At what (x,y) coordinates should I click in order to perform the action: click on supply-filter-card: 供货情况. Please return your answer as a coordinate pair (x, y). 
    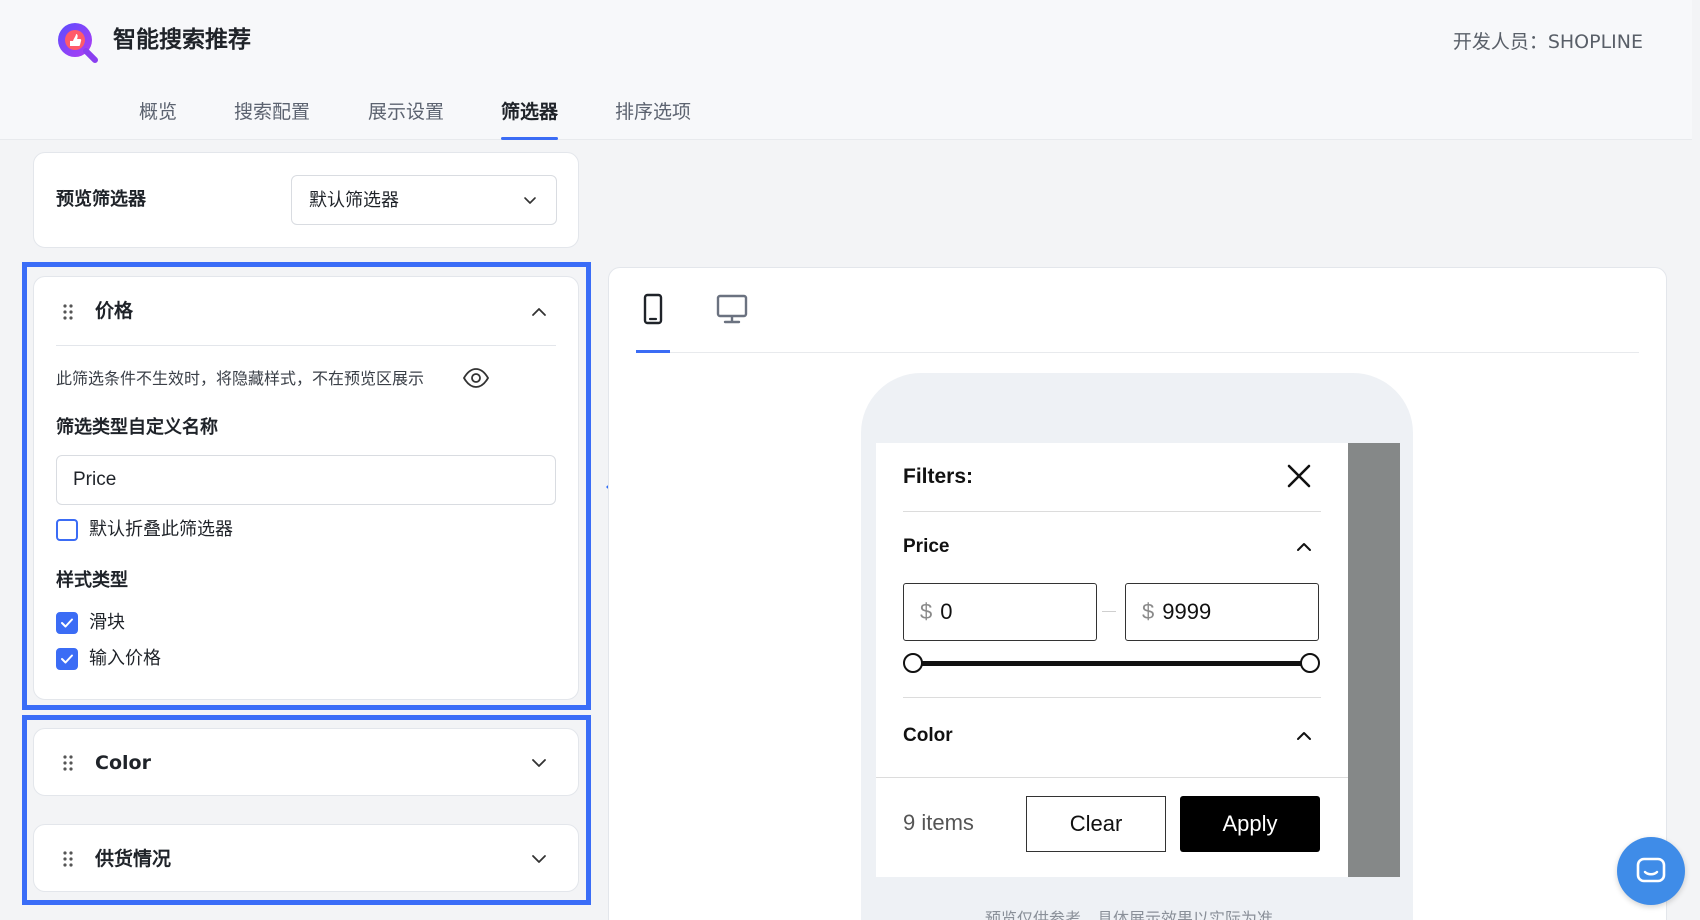
    Looking at the image, I should click on (306, 858).